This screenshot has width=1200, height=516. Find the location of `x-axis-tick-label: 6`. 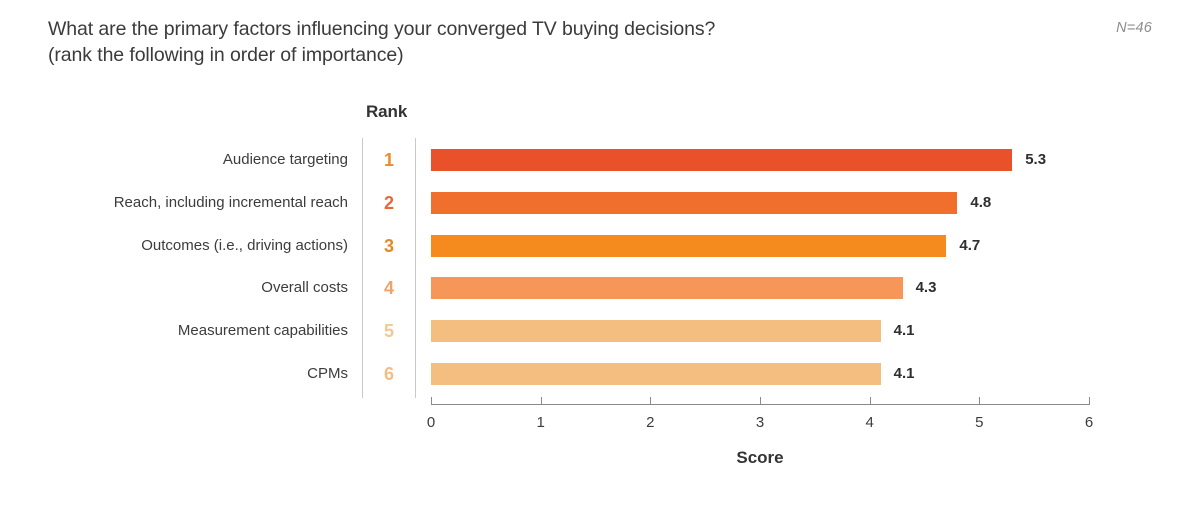

x-axis-tick-label: 6 is located at coordinates (1089, 422).